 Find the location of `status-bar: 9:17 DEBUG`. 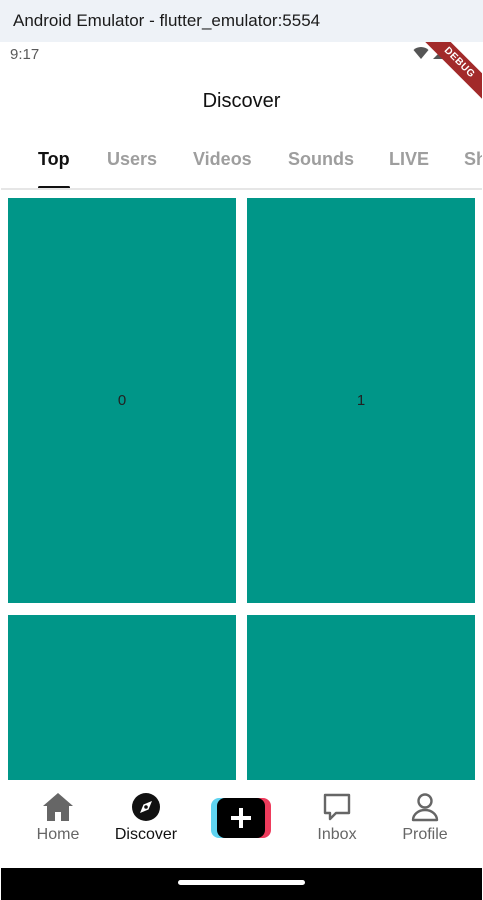

status-bar: 9:17 DEBUG is located at coordinates (241, 73).